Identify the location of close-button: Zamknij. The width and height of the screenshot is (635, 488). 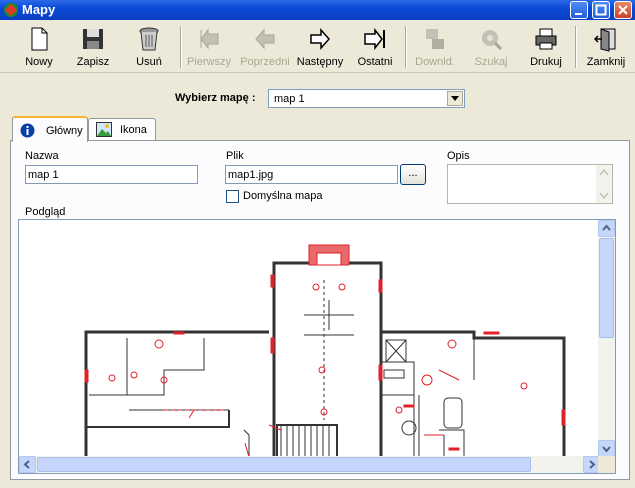
(606, 47).